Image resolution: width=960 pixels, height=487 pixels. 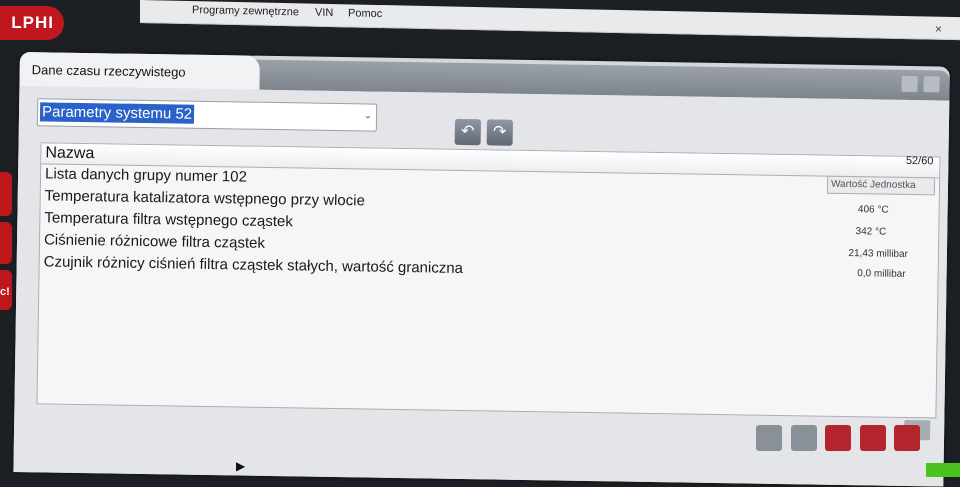 I want to click on parameter-group-value: Parametry systemu 52, so click(x=117, y=113).